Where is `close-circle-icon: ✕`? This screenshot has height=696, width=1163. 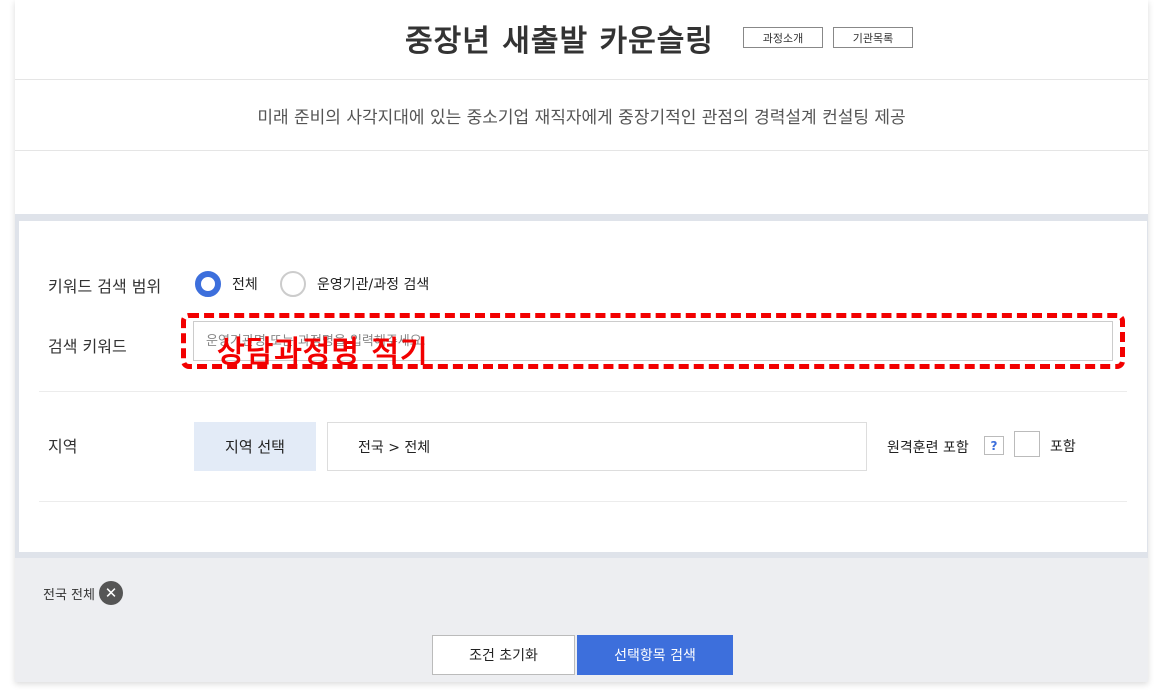
close-circle-icon: ✕ is located at coordinates (110, 593).